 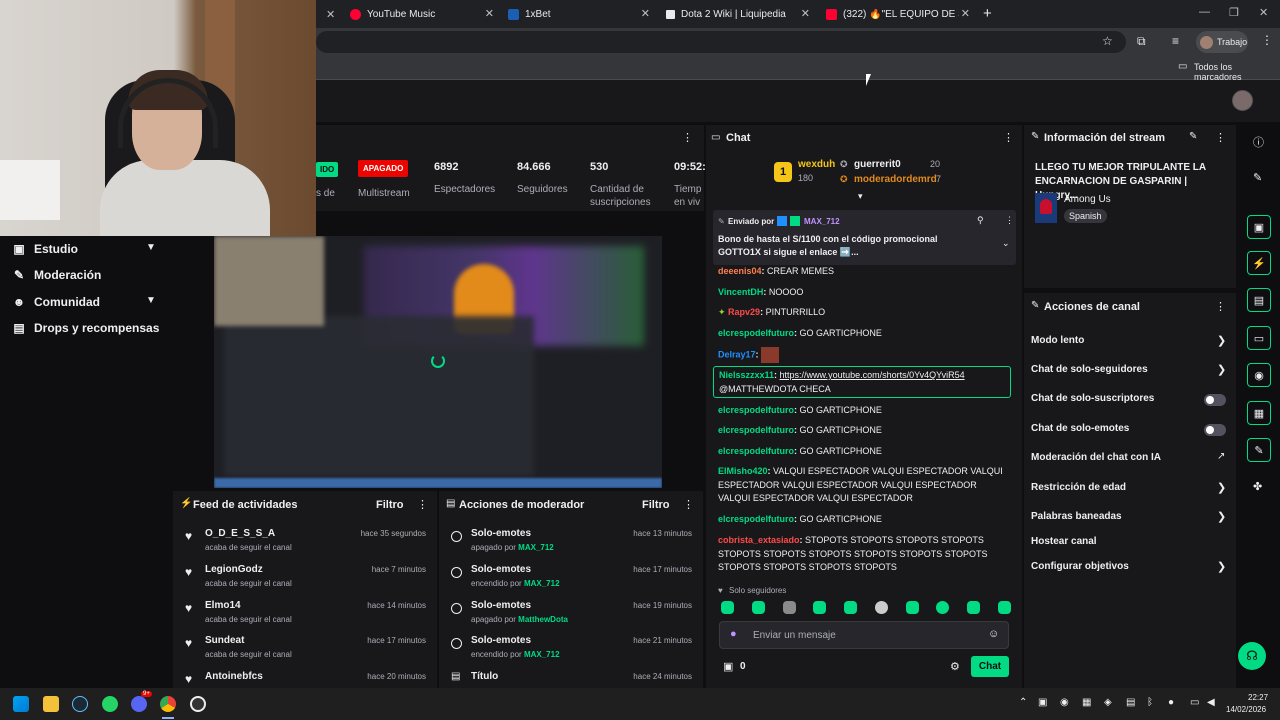 I want to click on info-icon: ⓘ, so click(x=1258, y=142).